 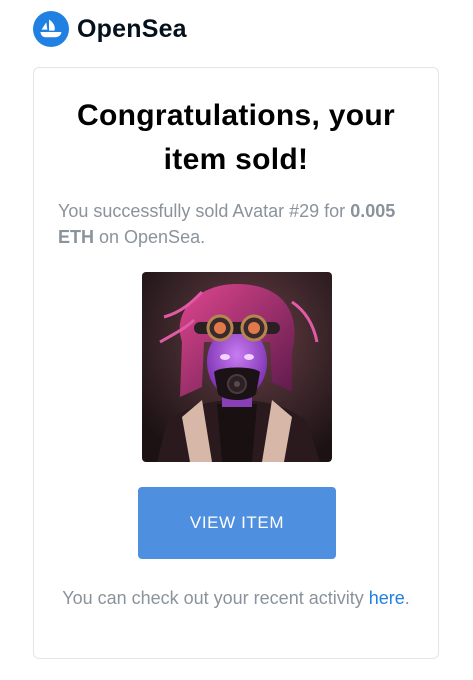 I want to click on page-title: Congratulations, your item sold!, so click(x=236, y=137).